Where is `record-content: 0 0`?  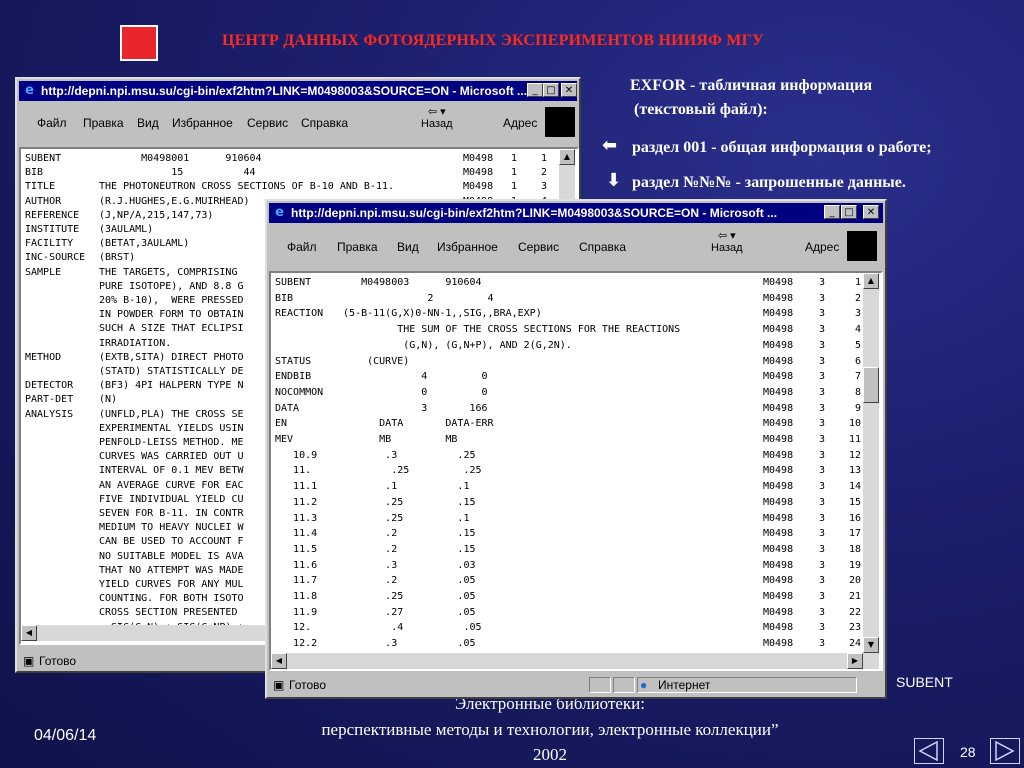
record-content: 0 0 is located at coordinates (409, 392).